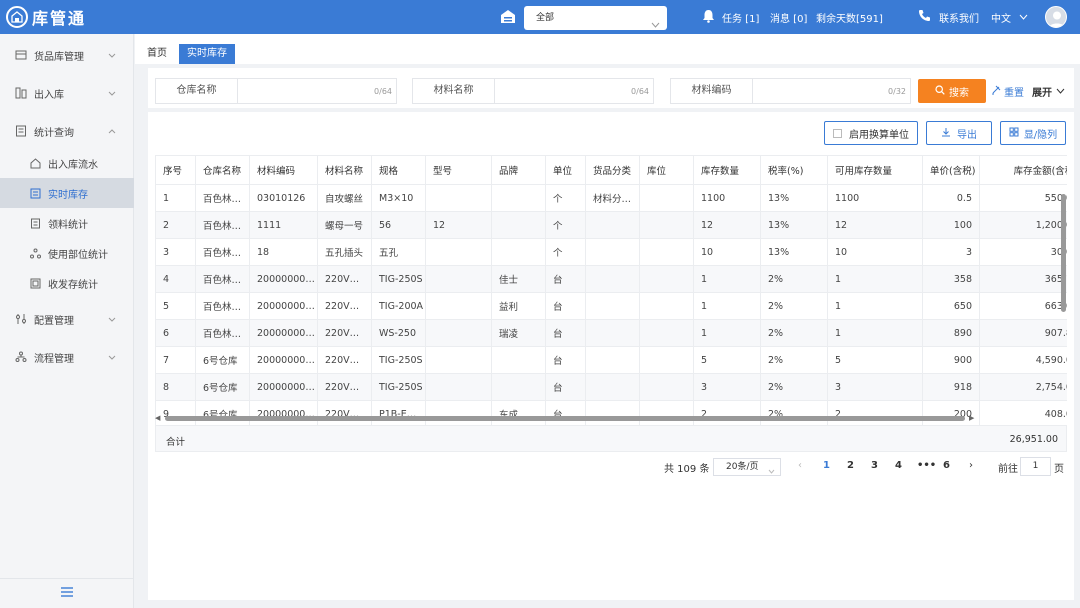 Image resolution: width=1080 pixels, height=608 pixels. I want to click on goto-page-input: 1, so click(1035, 466).